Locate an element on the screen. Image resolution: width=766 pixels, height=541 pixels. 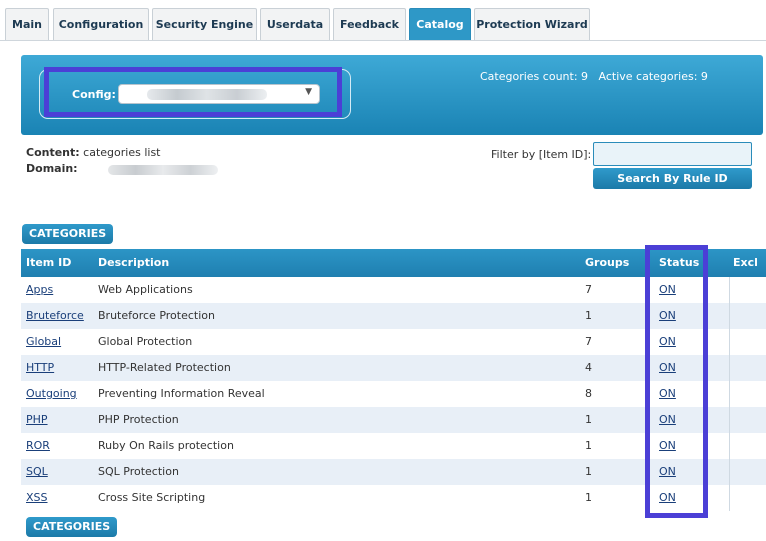
search-by-rule-id-button: Search By Rule ID is located at coordinates (672, 178).